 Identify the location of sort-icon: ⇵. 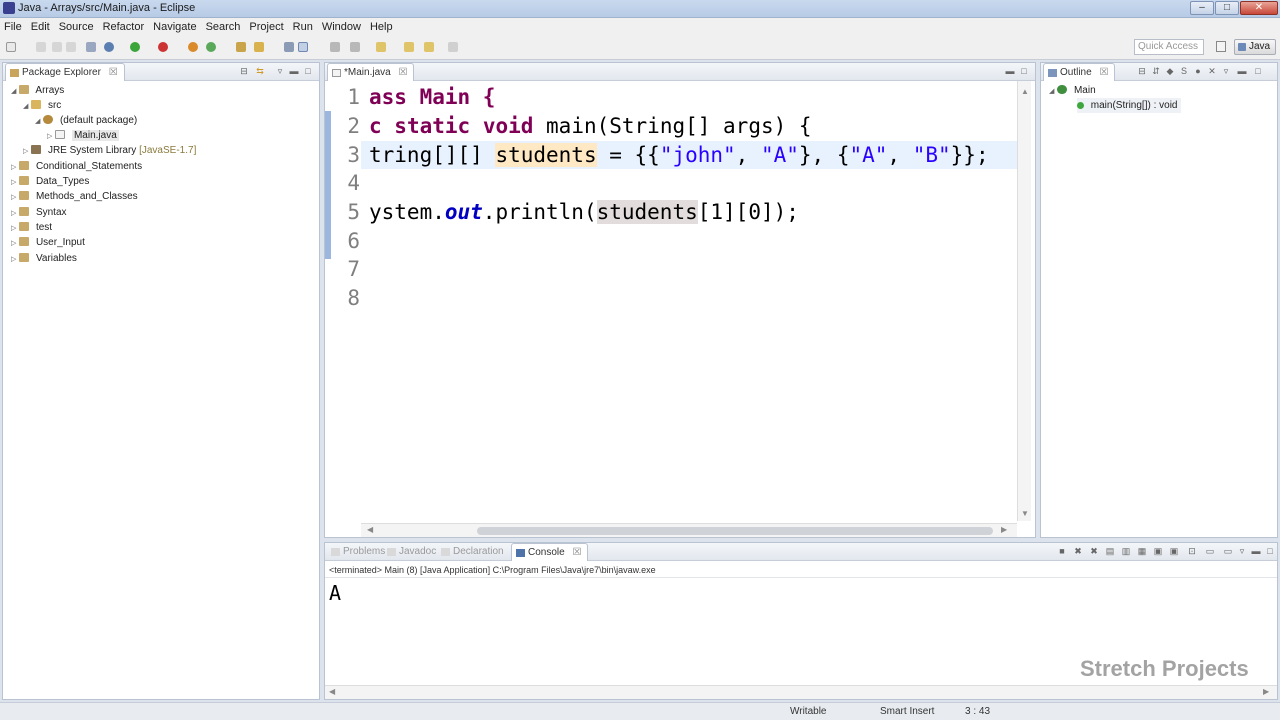
(1156, 71).